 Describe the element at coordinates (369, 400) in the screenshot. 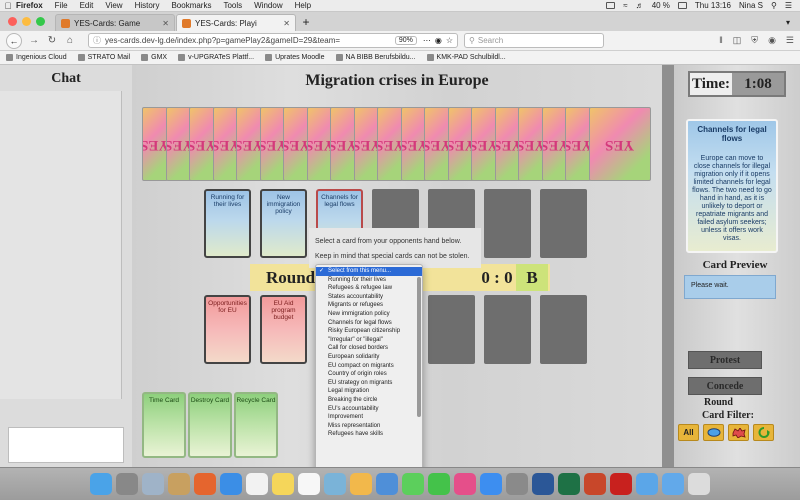

I see `menu-option: Breaking the circle` at that location.